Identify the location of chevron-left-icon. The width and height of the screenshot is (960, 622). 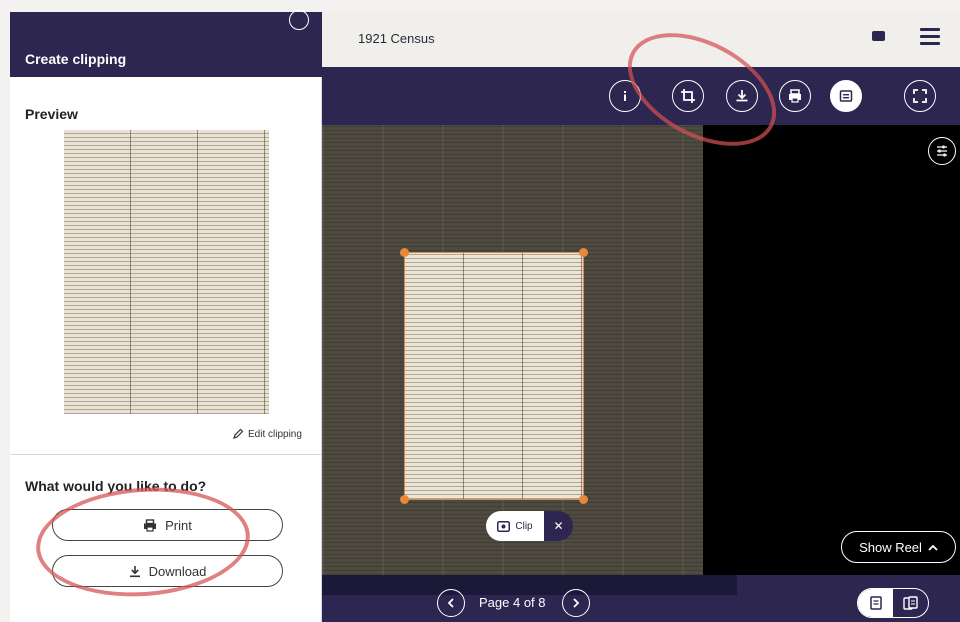
(450, 603).